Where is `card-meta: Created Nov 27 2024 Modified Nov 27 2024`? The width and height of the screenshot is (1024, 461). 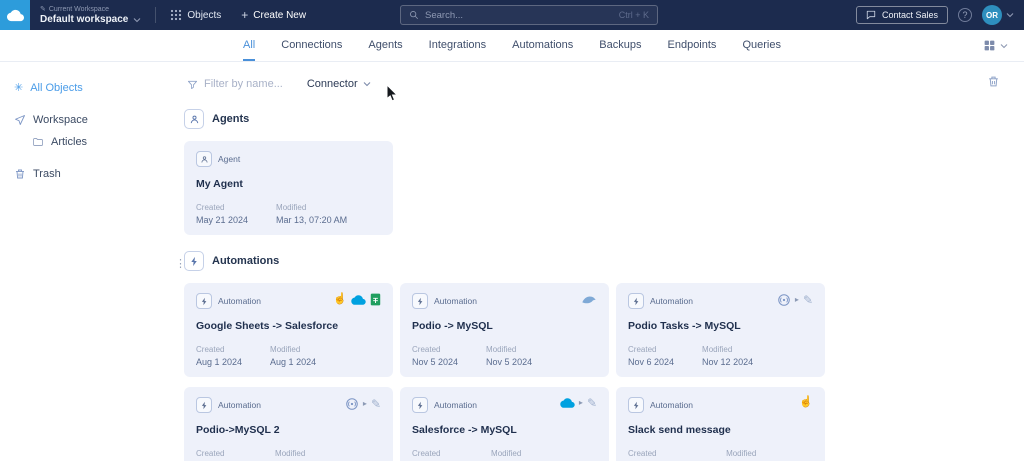
card-meta: Created Nov 27 2024 Modified Nov 27 2024 is located at coordinates (504, 455).